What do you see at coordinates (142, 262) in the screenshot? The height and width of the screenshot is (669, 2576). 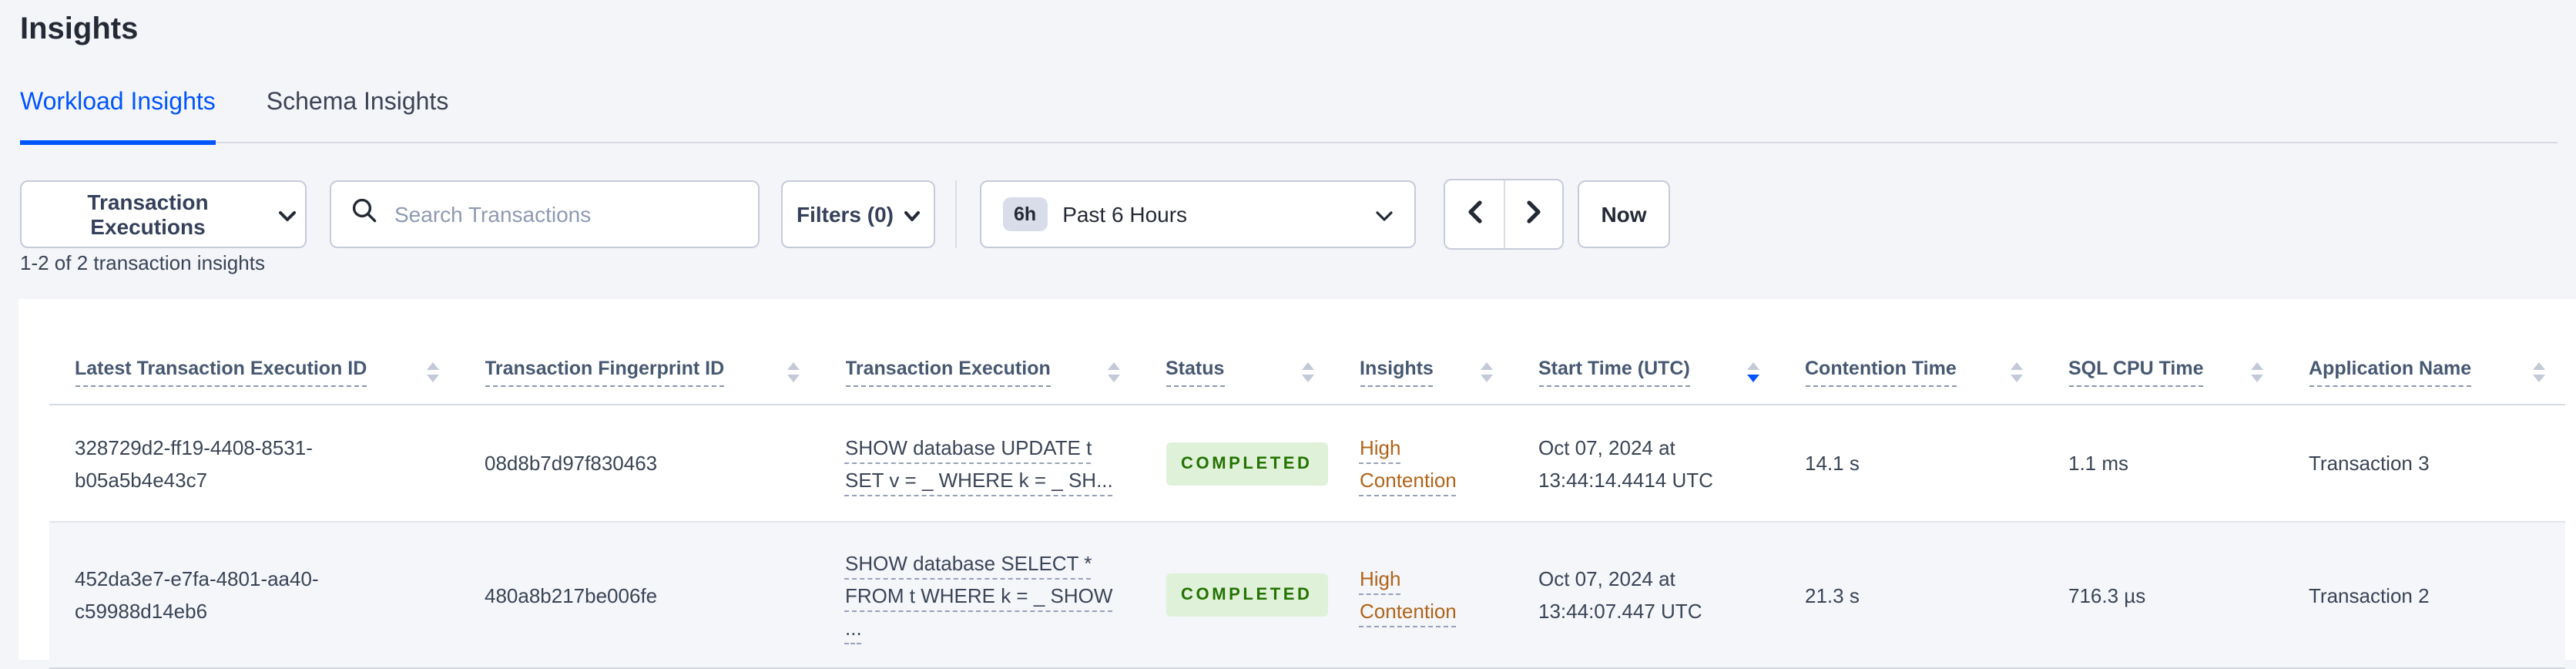 I see `results-count: 1-2 of 2 transaction insights` at bounding box center [142, 262].